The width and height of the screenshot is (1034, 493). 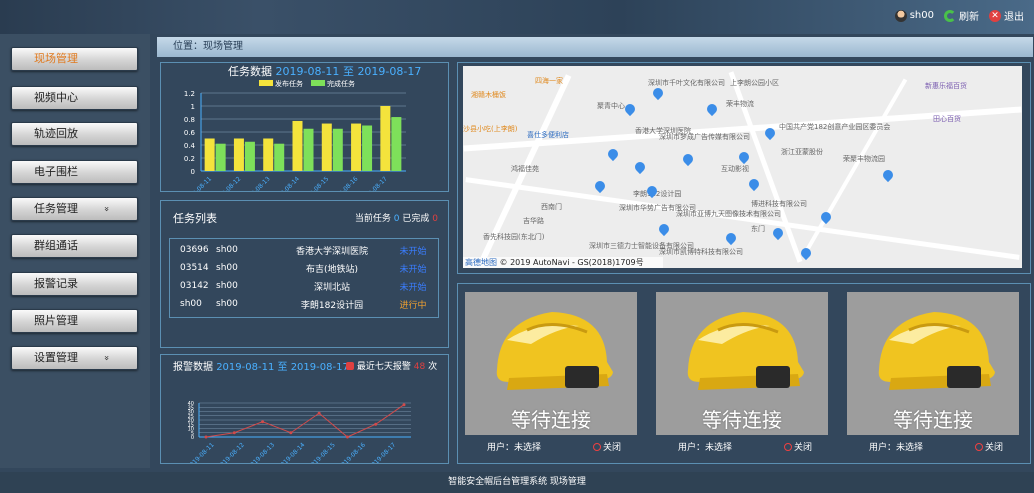 I want to click on map-label: 浙江亚蒙股份, so click(x=802, y=152).